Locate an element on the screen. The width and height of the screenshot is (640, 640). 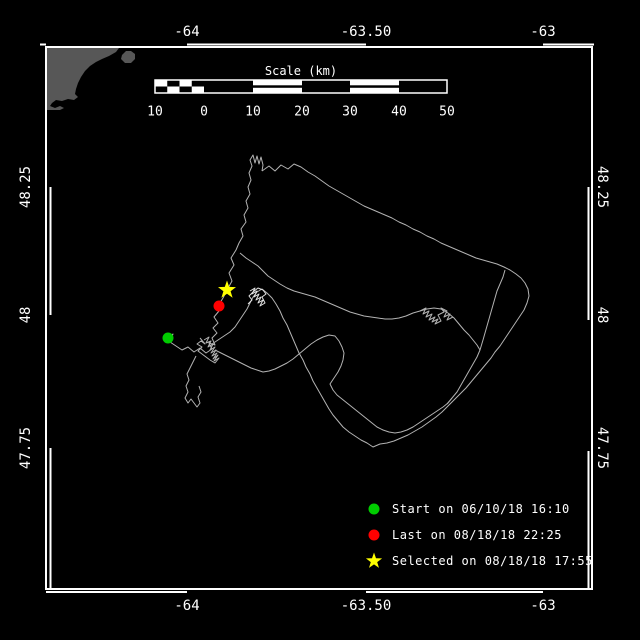
top-axis-label-64: -64 is located at coordinates (187, 32).